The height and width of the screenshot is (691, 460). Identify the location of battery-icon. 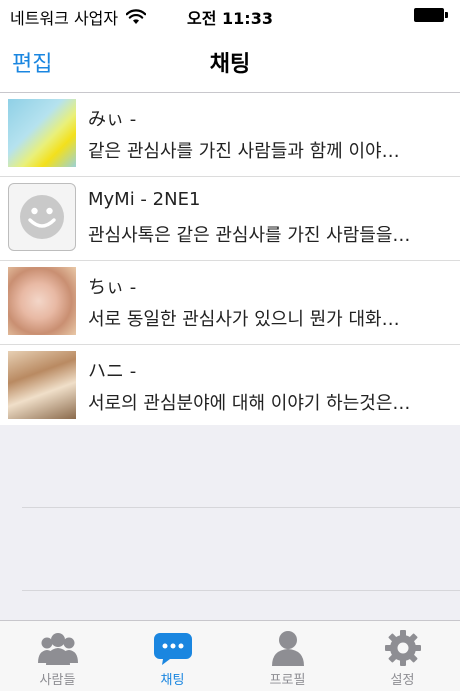
(432, 16).